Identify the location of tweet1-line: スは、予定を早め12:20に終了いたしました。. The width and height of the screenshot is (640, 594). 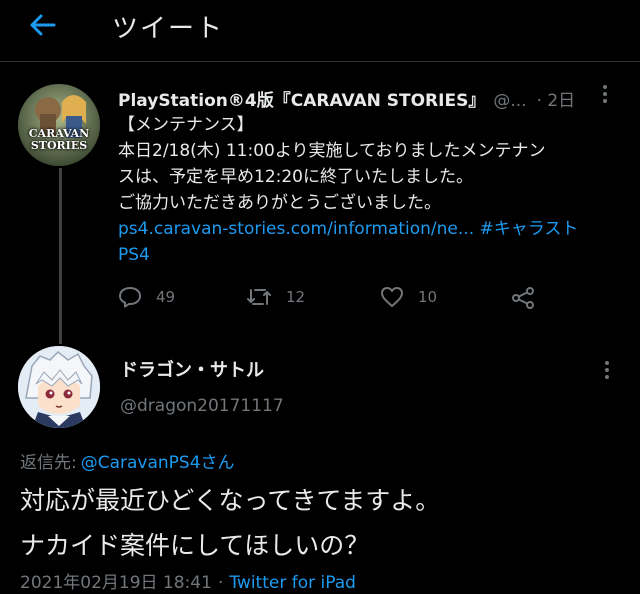
(295, 177).